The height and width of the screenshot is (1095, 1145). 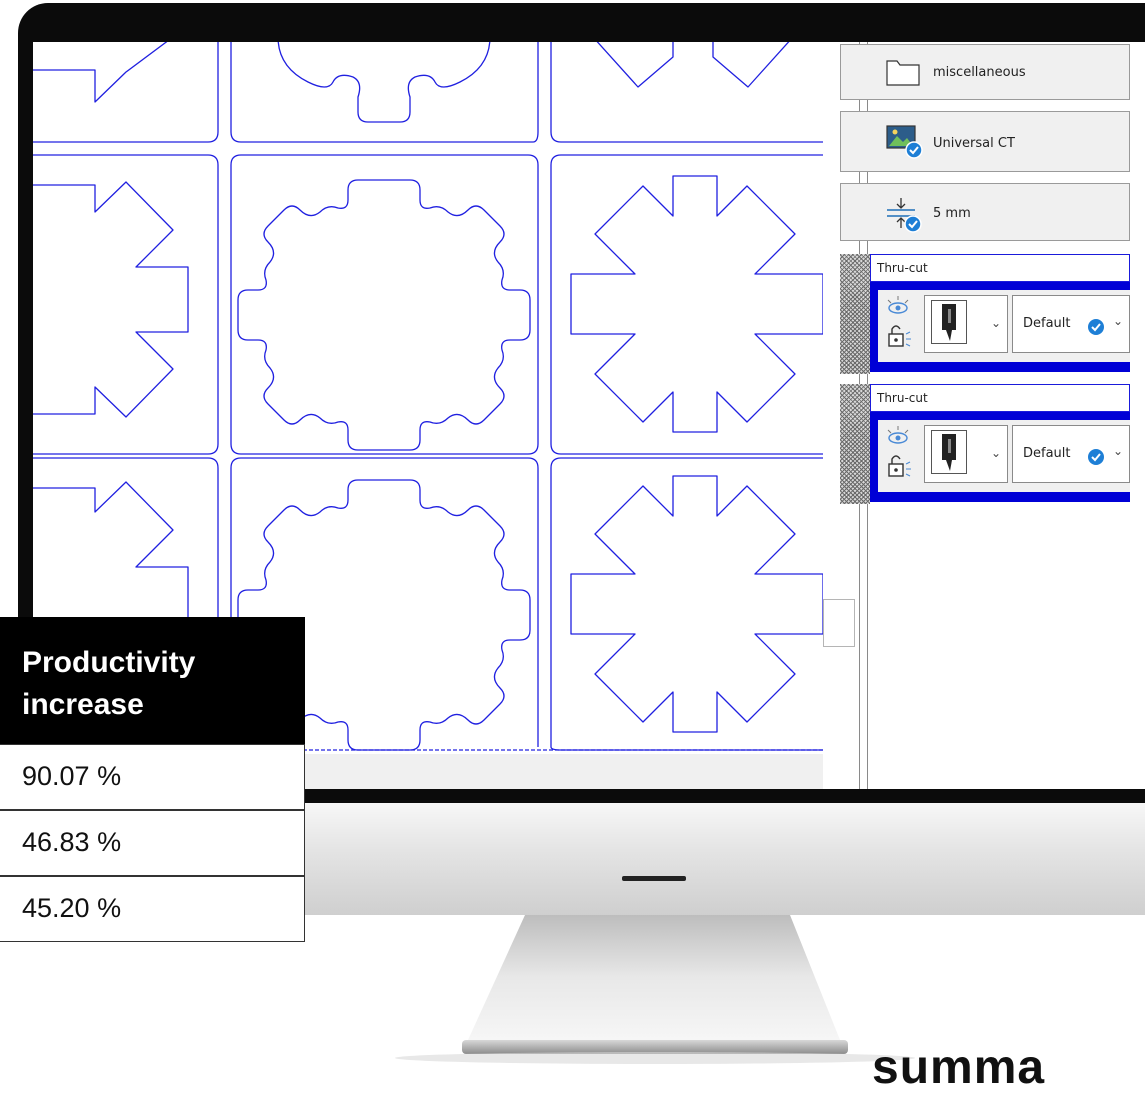 What do you see at coordinates (152, 777) in the screenshot?
I see `table-row: 90.07 %` at bounding box center [152, 777].